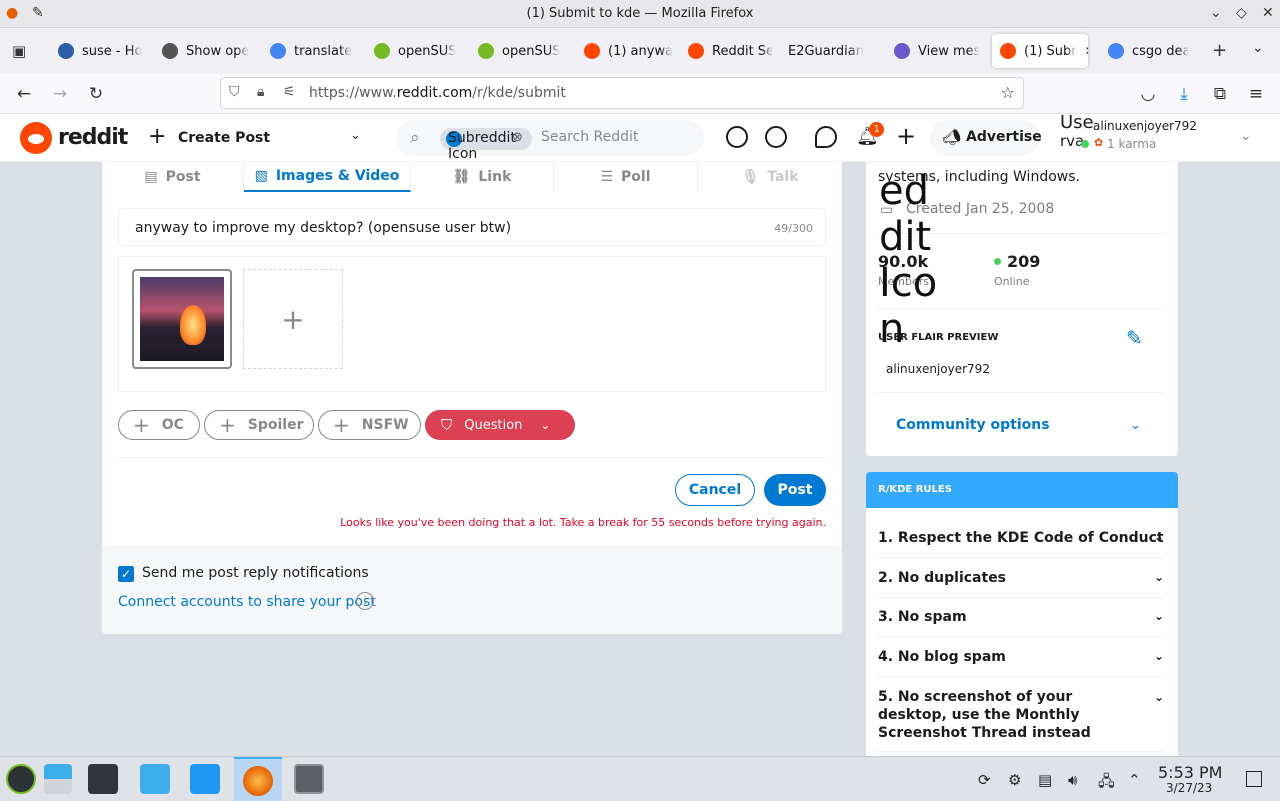 Image resolution: width=1280 pixels, height=801 pixels. Describe the element at coordinates (1144, 51) in the screenshot. I see `browser-tab: csgo dea` at that location.